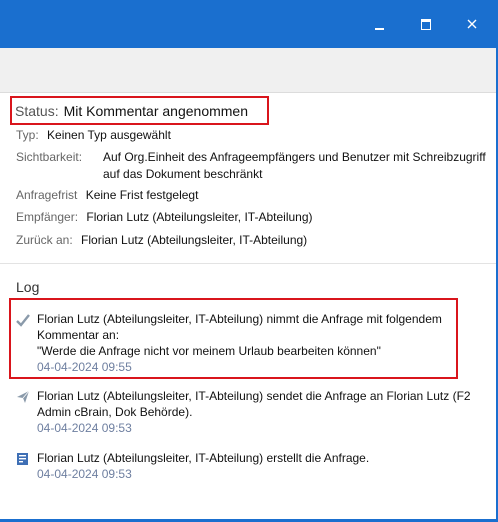 This screenshot has width=498, height=522. What do you see at coordinates (27, 135) in the screenshot?
I see `type-label: Typ:` at bounding box center [27, 135].